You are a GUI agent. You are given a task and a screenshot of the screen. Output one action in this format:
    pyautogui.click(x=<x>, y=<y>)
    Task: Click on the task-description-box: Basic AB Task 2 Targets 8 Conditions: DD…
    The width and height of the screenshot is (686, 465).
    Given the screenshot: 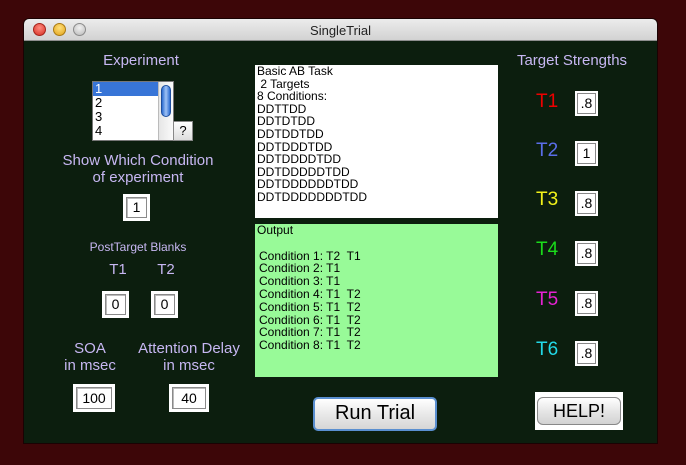 What is the action you would take?
    pyautogui.click(x=376, y=141)
    